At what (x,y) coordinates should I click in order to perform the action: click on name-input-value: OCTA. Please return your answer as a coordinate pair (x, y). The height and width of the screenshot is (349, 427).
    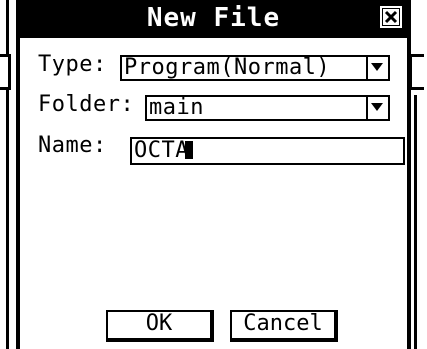
    Looking at the image, I should click on (161, 150).